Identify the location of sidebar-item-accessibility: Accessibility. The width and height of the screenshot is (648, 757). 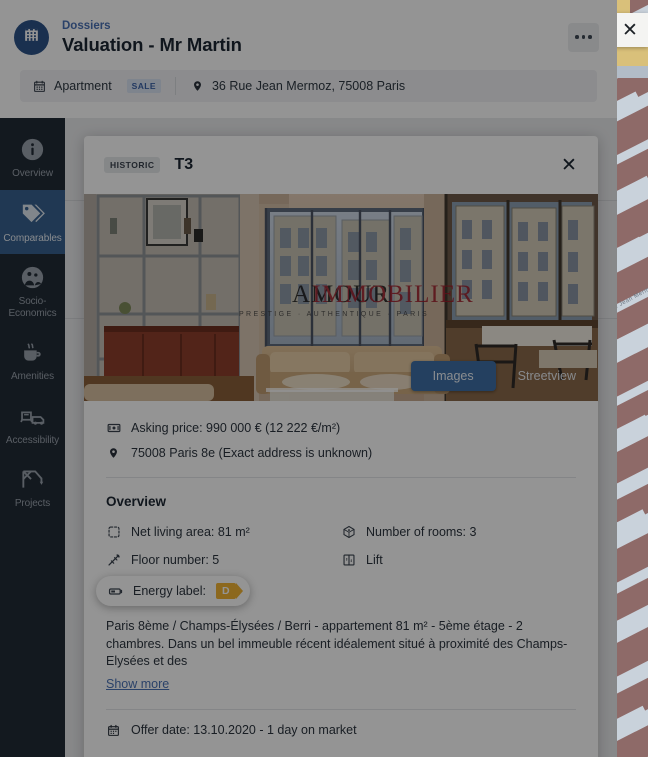
(32, 425).